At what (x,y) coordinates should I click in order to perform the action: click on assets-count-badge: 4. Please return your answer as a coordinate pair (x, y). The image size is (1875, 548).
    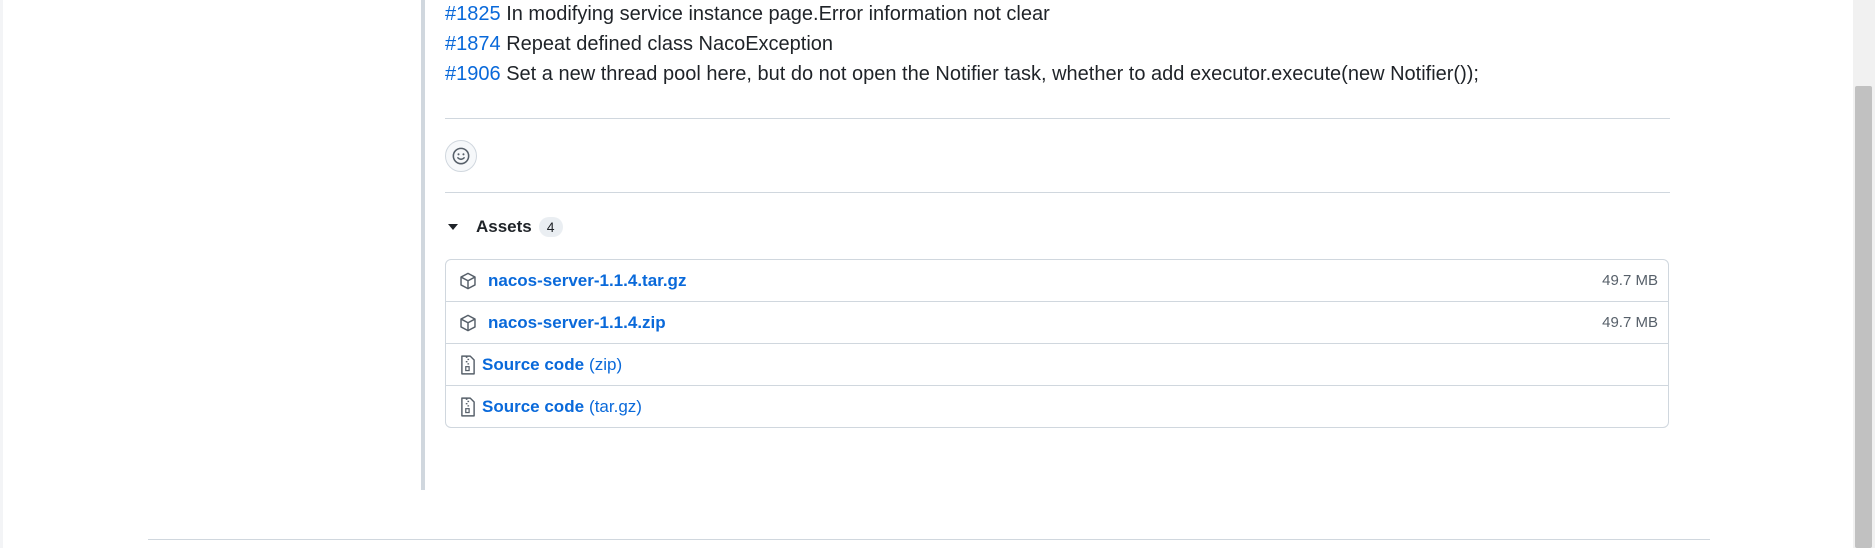
    Looking at the image, I should click on (550, 227).